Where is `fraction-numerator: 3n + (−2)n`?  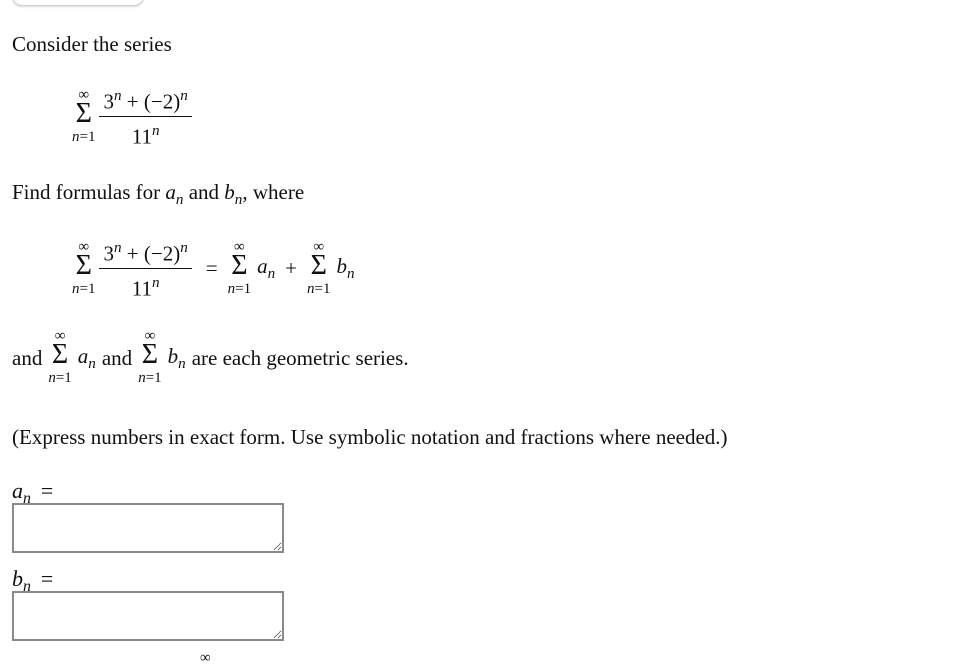 fraction-numerator: 3n + (−2)n is located at coordinates (145, 101).